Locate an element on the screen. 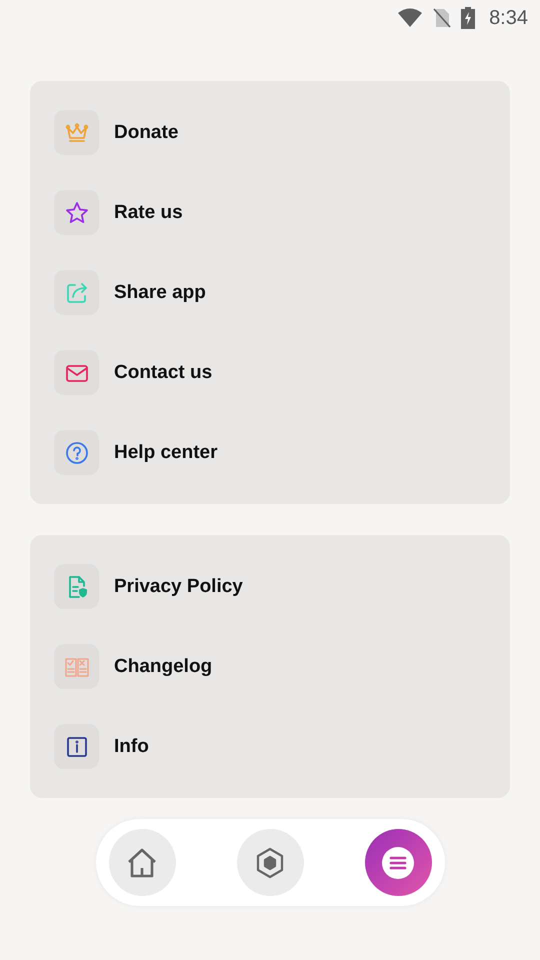 This screenshot has height=960, width=540. envelope-icon is located at coordinates (76, 372).